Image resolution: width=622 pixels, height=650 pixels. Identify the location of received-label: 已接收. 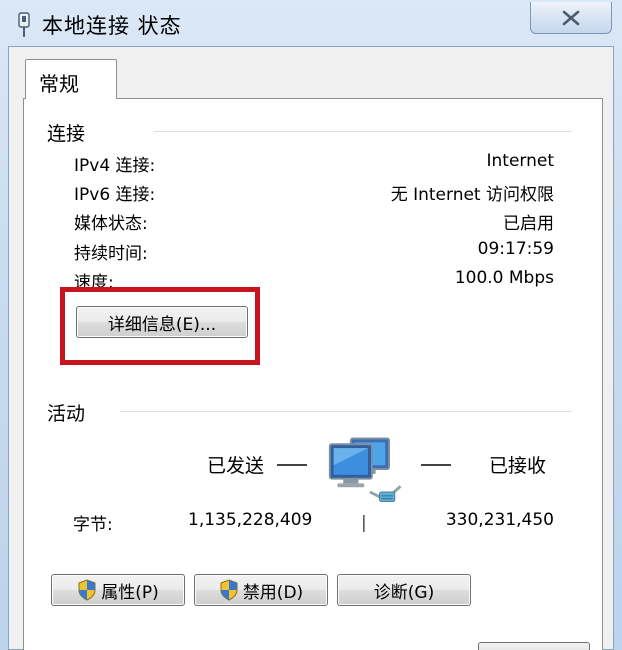
(518, 466).